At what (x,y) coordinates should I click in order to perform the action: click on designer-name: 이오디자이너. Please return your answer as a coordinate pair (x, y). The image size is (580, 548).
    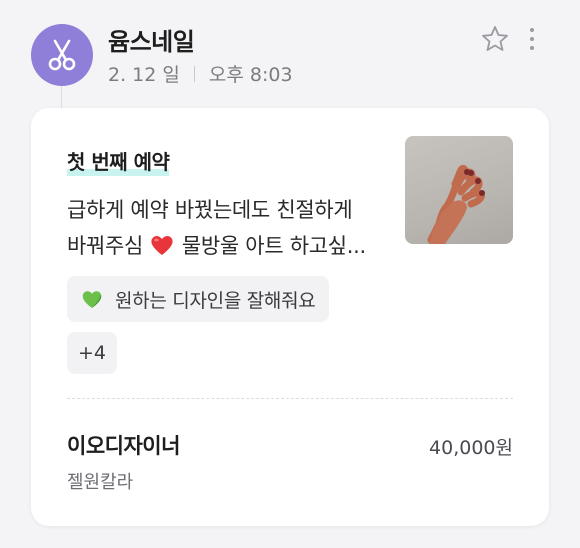
    Looking at the image, I should click on (123, 445).